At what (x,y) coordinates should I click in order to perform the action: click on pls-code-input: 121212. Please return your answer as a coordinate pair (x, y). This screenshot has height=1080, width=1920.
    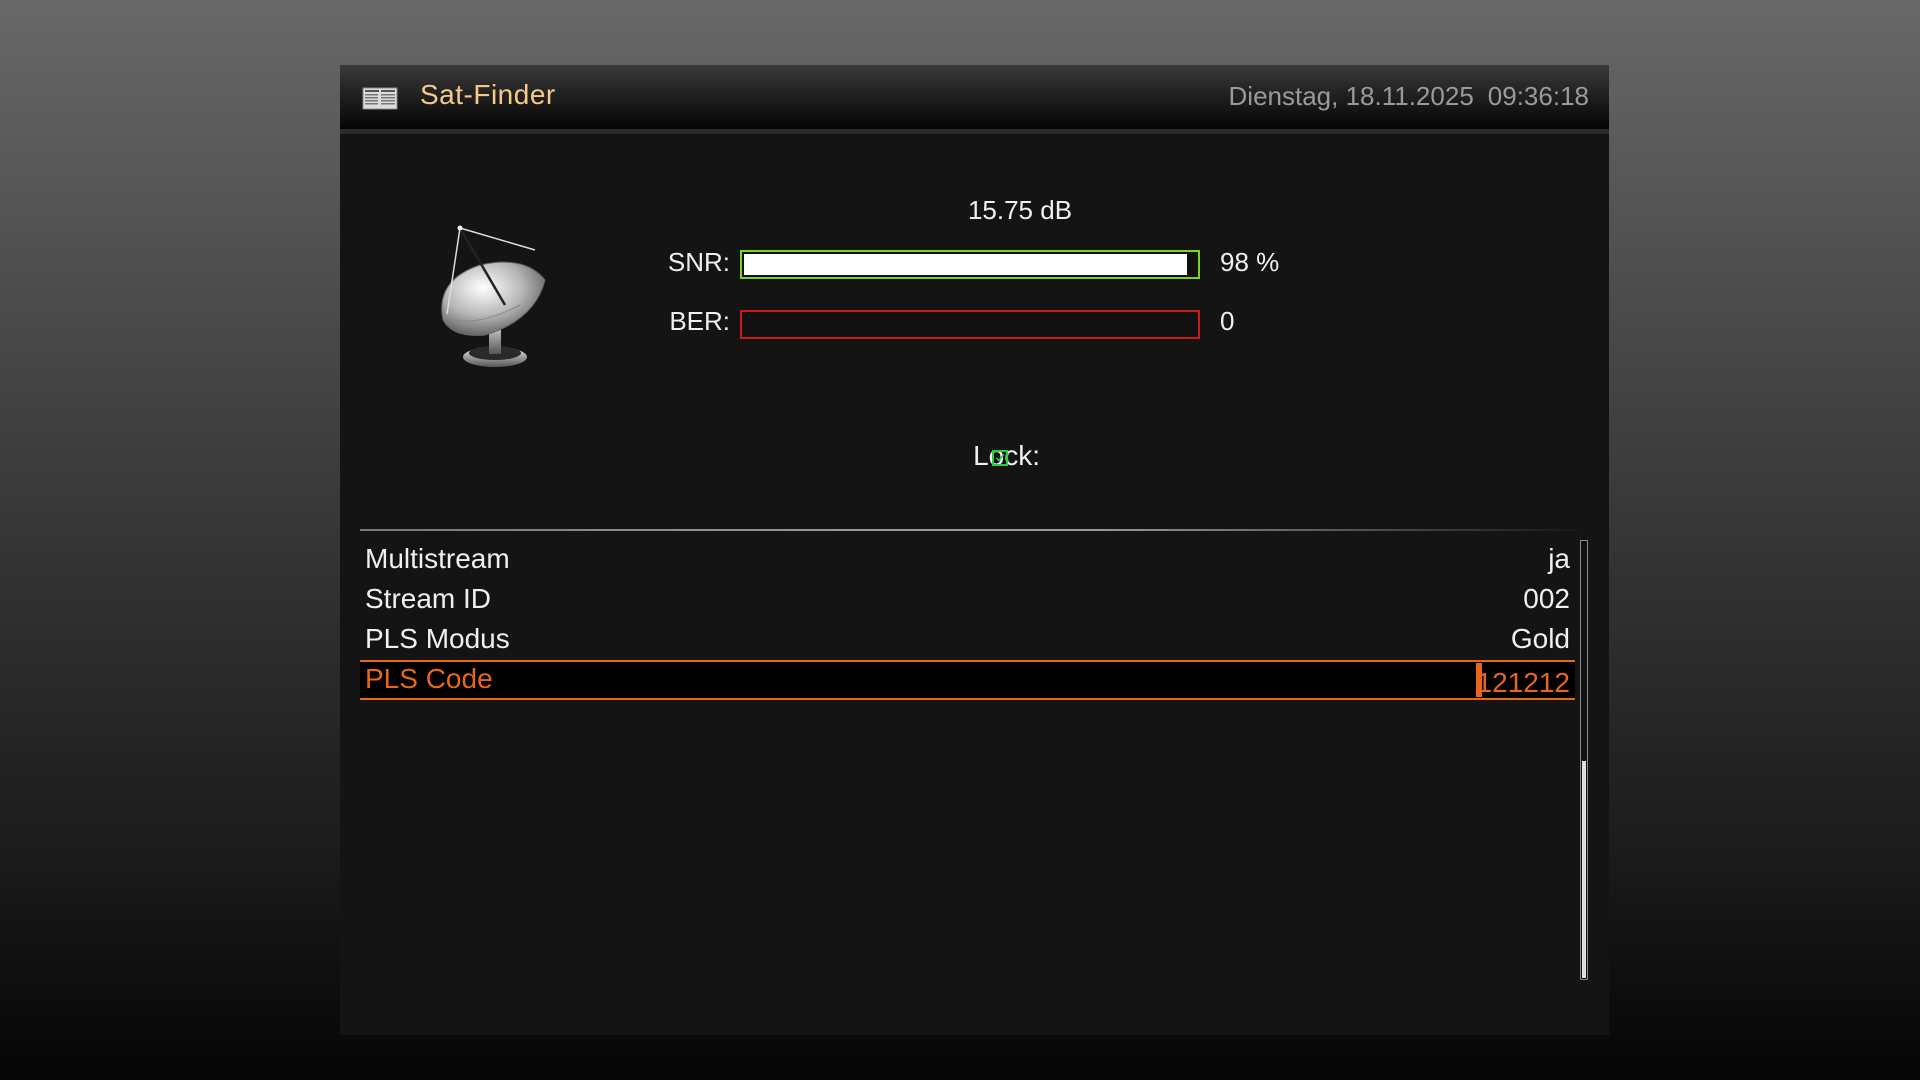
    Looking at the image, I should click on (1522, 681).